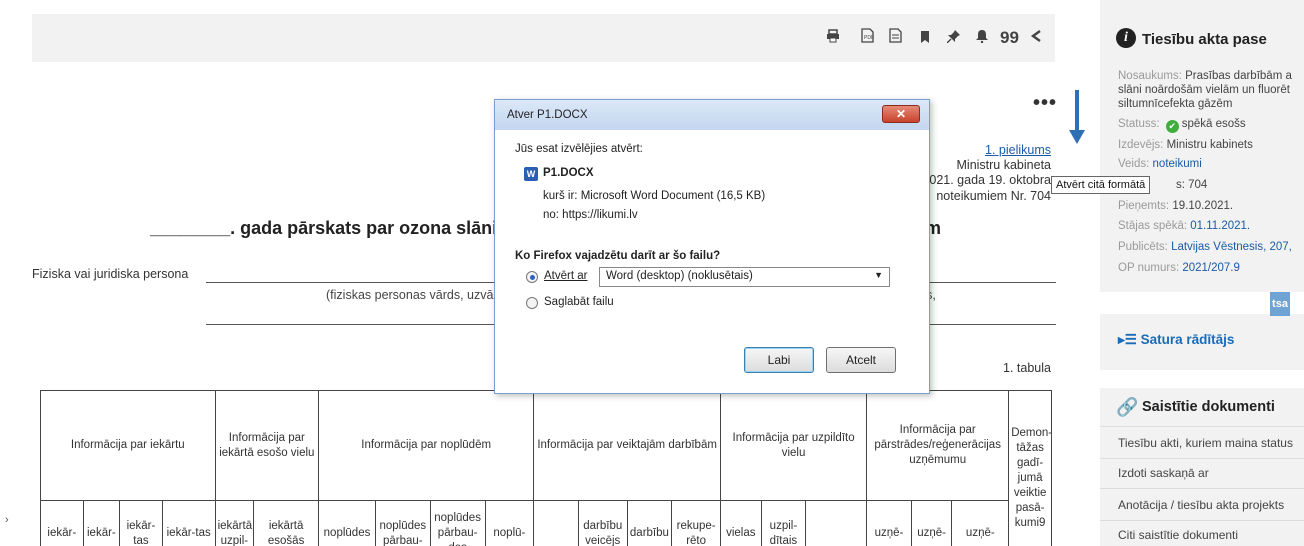 This screenshot has height=546, width=1304. What do you see at coordinates (286, 523) in the screenshot?
I see `table-subheader: iekārtā esošās` at bounding box center [286, 523].